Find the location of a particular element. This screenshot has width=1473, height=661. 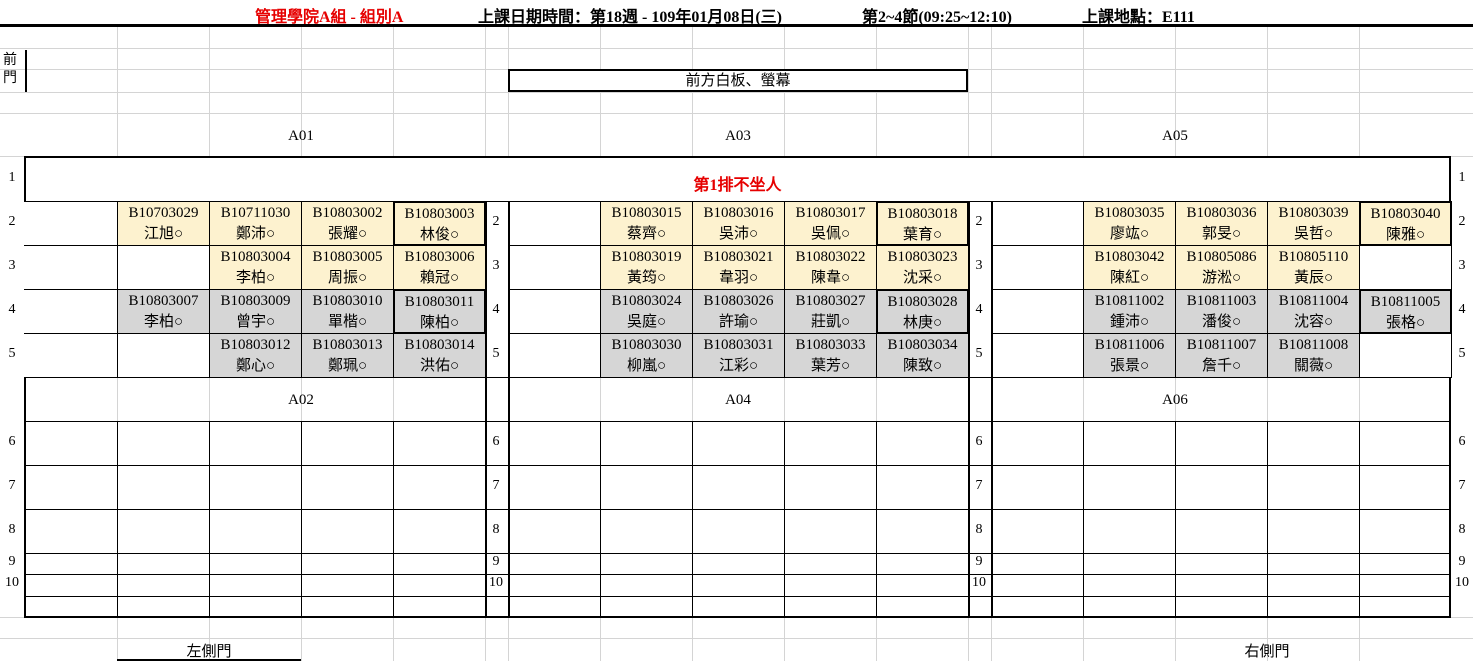

seat-b10805086: B10805086 游淞○ is located at coordinates (1221, 267).